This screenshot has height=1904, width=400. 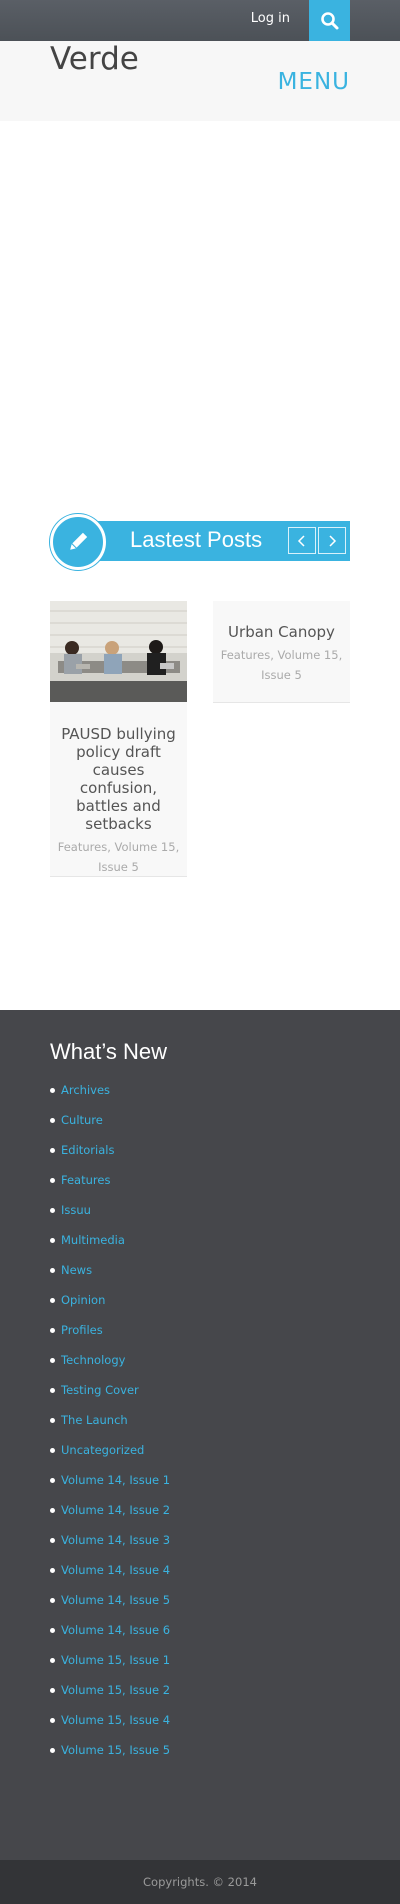 I want to click on category-link: Features, so click(x=85, y=1180).